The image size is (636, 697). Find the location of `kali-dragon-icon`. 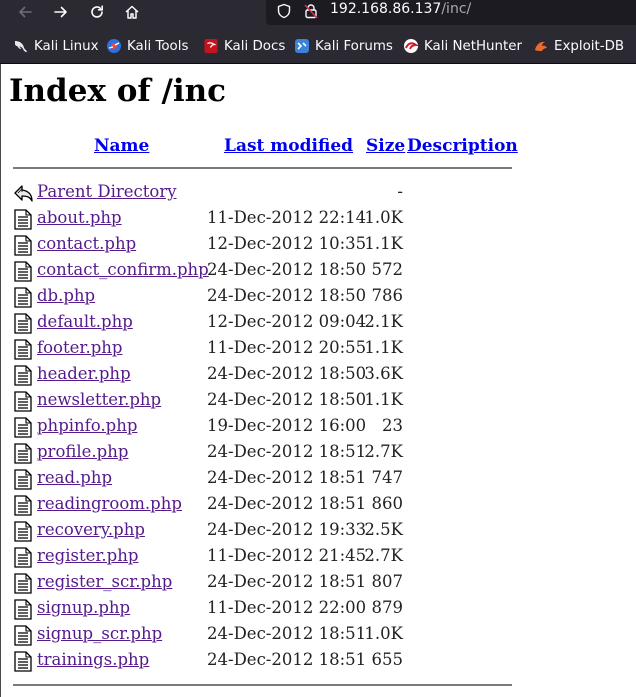

kali-dragon-icon is located at coordinates (21, 46).